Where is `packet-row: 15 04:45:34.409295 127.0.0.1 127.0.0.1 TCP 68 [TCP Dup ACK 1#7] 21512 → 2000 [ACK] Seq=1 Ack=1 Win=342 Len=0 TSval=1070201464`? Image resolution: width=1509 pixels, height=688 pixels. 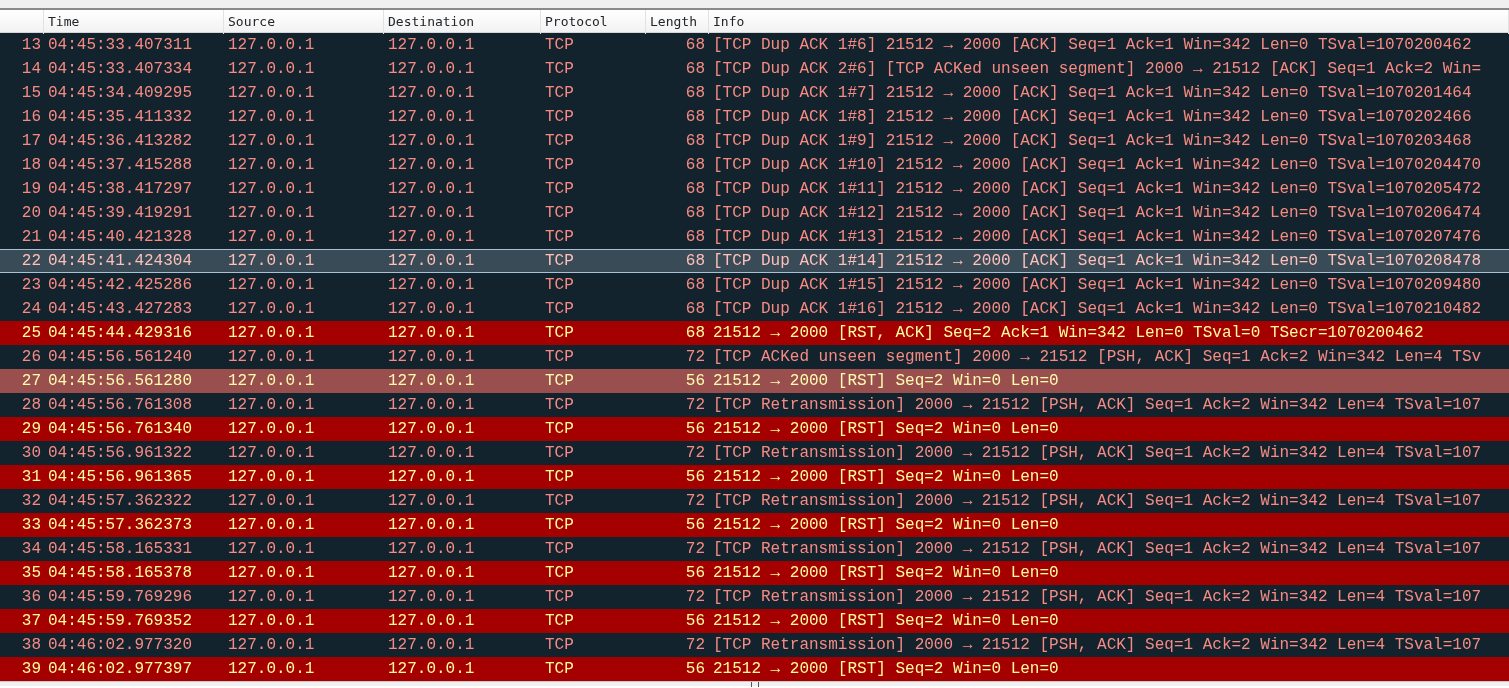 packet-row: 15 04:45:34.409295 127.0.0.1 127.0.0.1 TCP 68 [TCP Dup ACK 1#7] 21512 → 2000 [ACK] Seq=1 Ack=1 Win=342 Len=0 TSval=1070201464 is located at coordinates (754, 93).